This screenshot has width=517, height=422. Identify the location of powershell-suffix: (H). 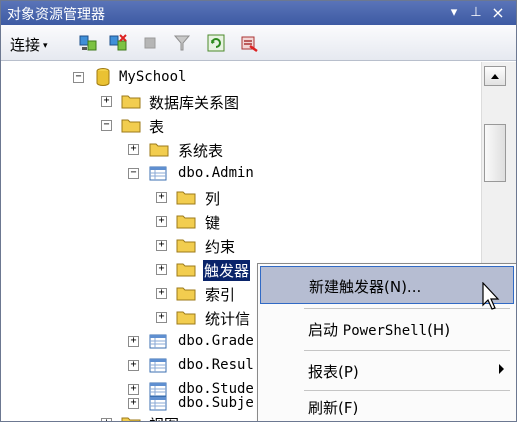
(439, 330).